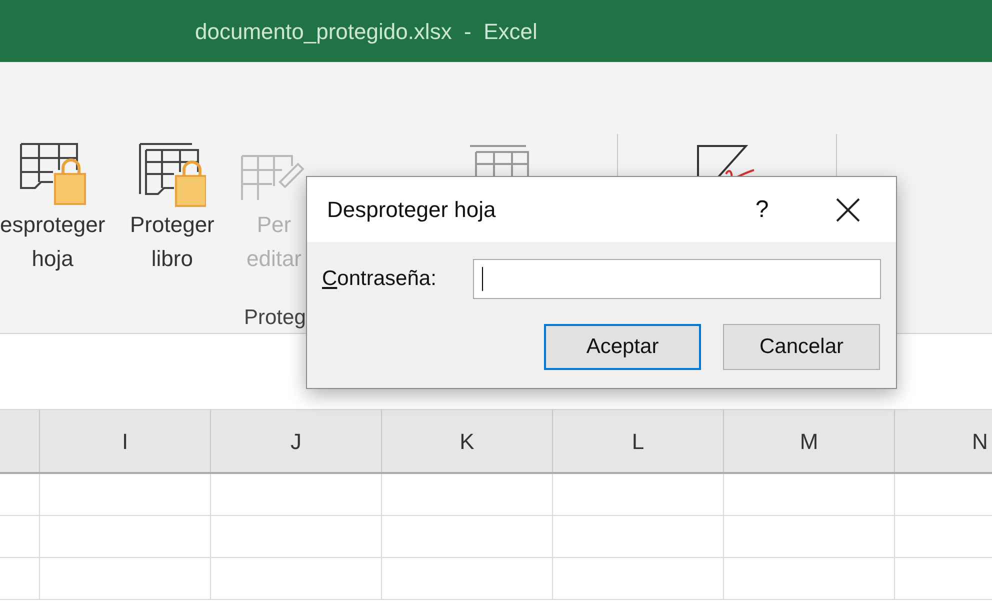 This screenshot has width=992, height=606. Describe the element at coordinates (412, 210) in the screenshot. I see `dialog-title: Desproteger hoja` at that location.